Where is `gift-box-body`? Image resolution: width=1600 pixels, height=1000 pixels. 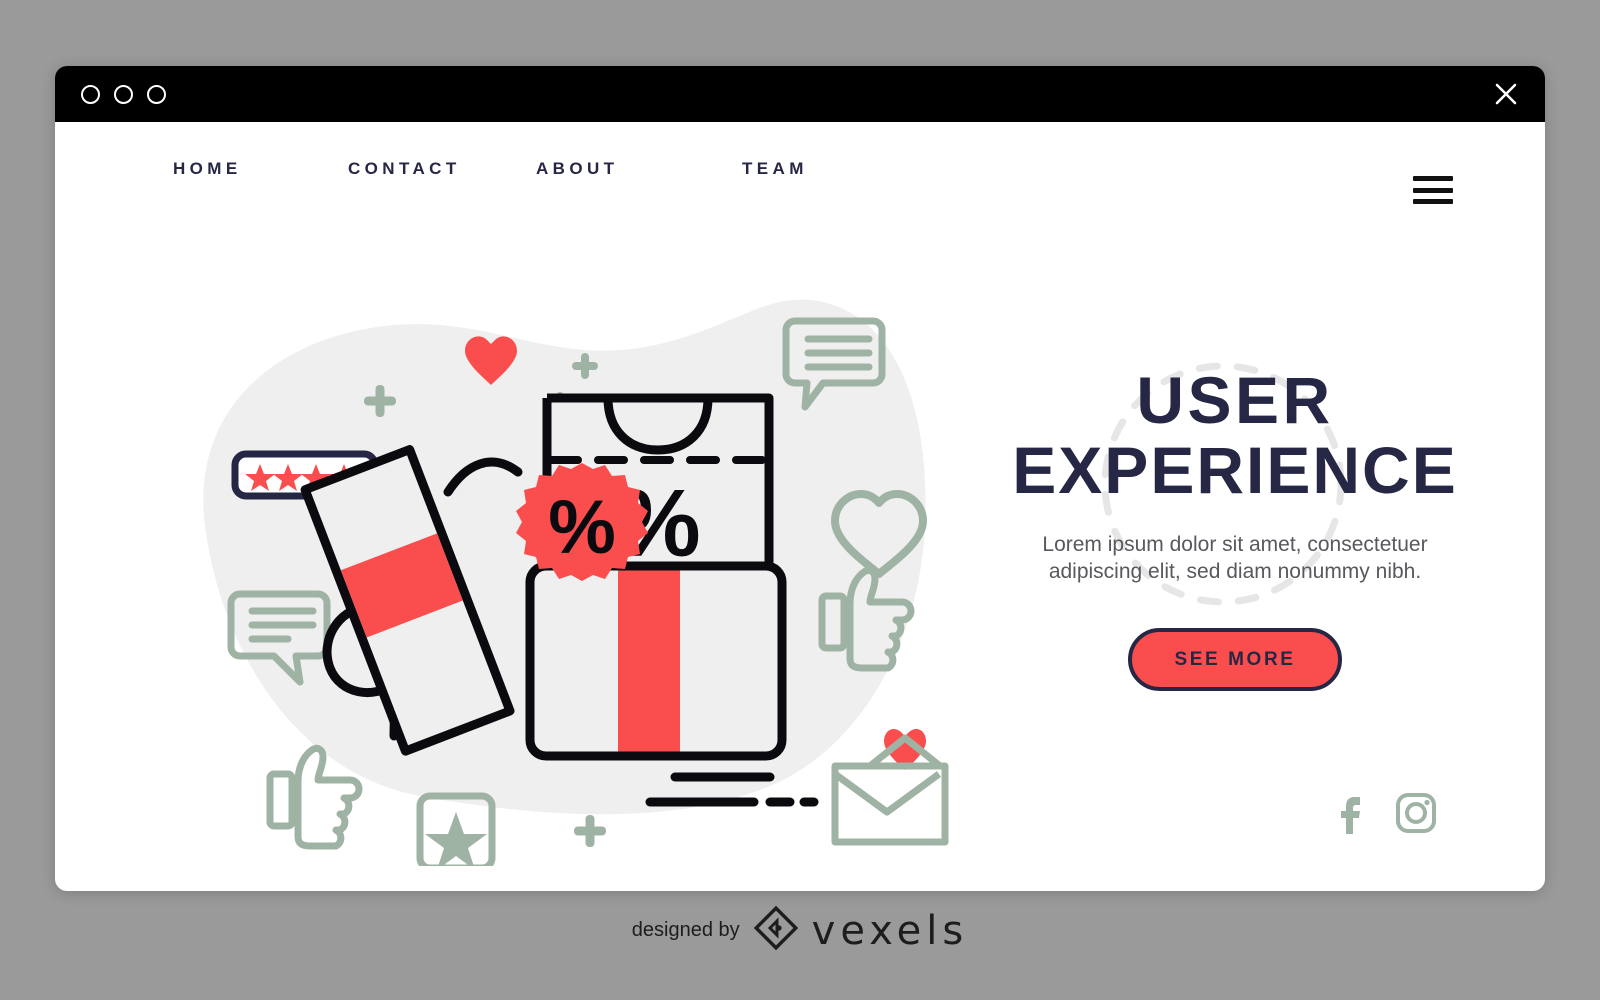 gift-box-body is located at coordinates (656, 661).